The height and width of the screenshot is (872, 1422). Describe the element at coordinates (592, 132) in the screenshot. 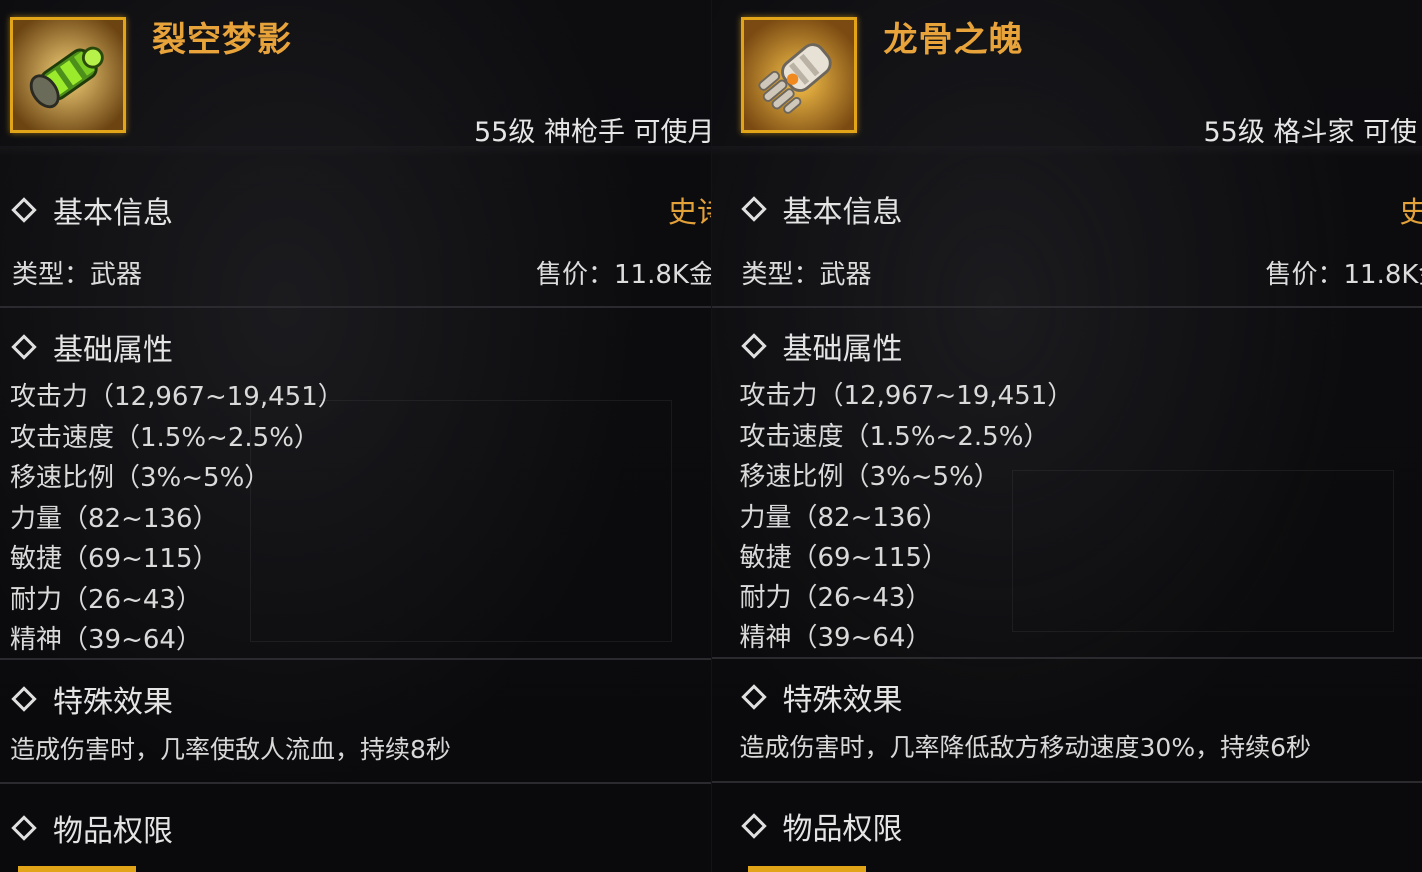

I see `item-level-requirement: 55级 神枪手 可使月` at that location.